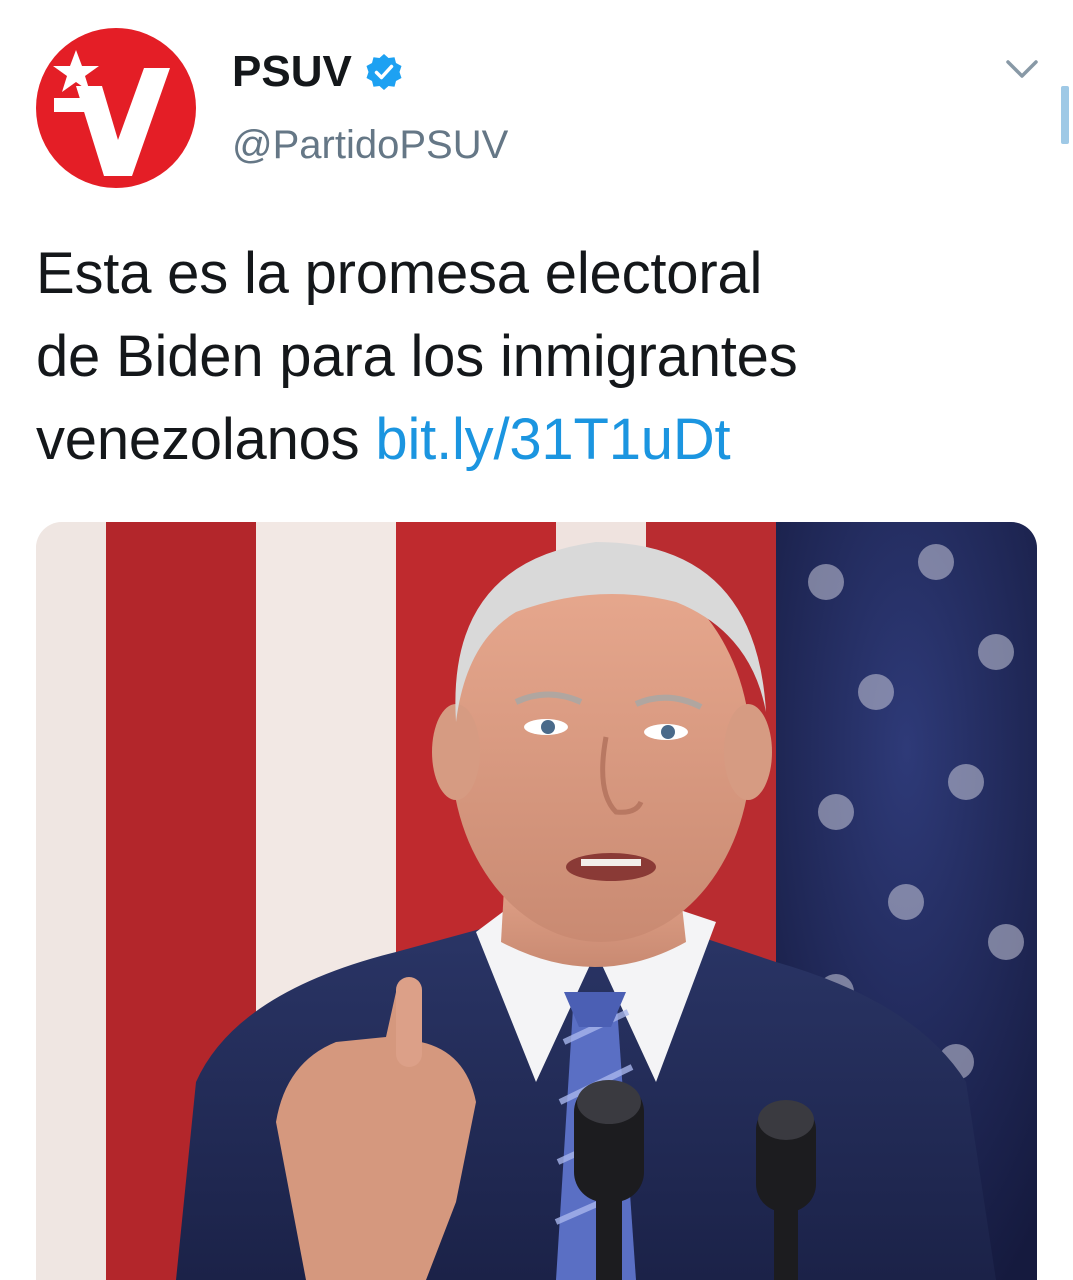 The height and width of the screenshot is (1280, 1073). What do you see at coordinates (552, 439) in the screenshot?
I see `tweet-link: bit.ly/31T1uDt` at bounding box center [552, 439].